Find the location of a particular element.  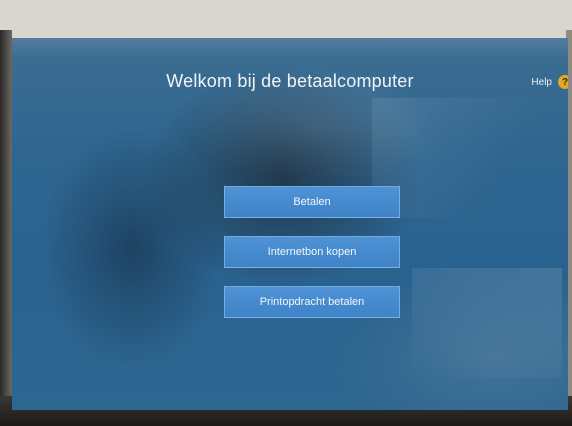

pay-print-job-button: Printopdracht betalen is located at coordinates (312, 302).